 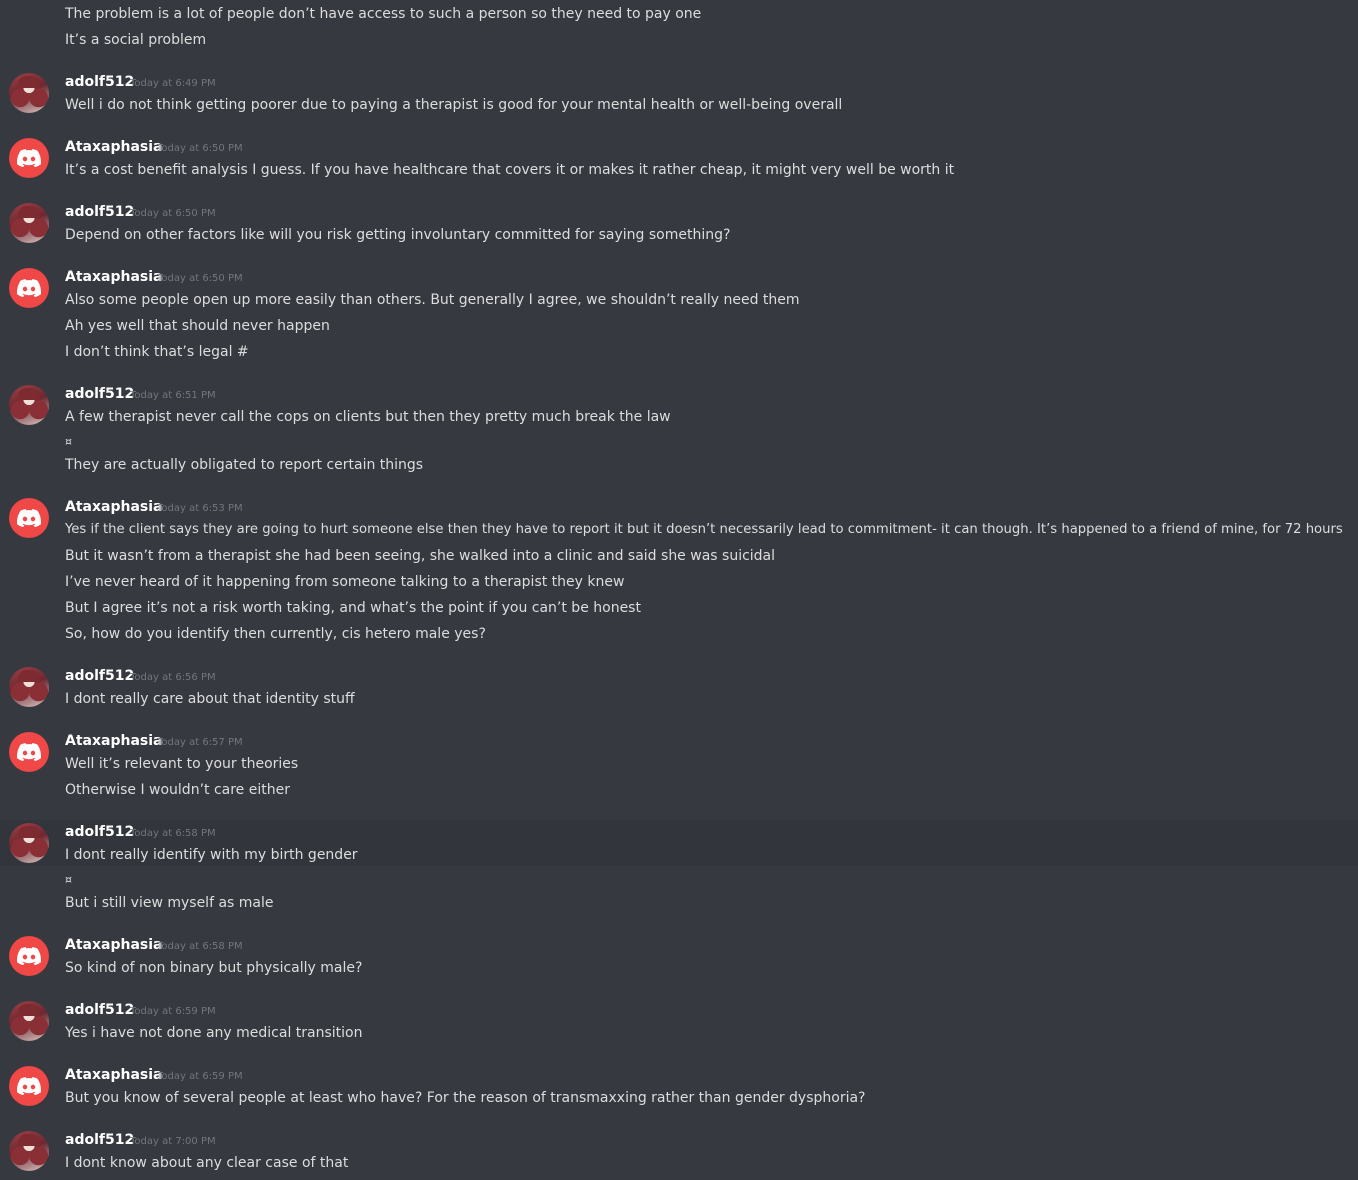 I want to click on message-text: I don’t think that’s legal #, so click(x=157, y=352).